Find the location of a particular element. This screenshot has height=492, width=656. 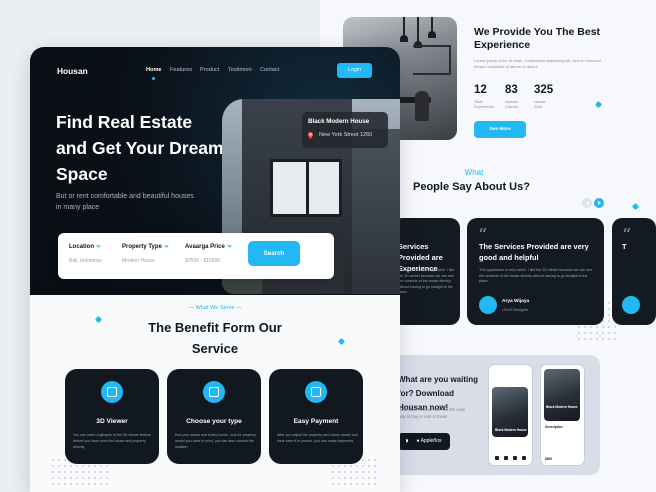

property-type-dropdown: Property Type is located at coordinates (145, 246).